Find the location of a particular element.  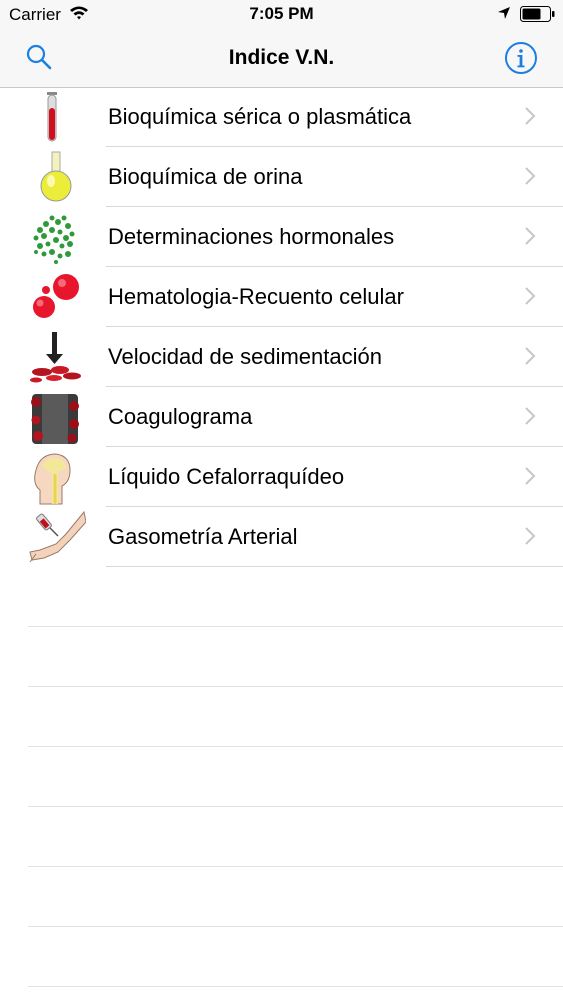

list-item-bioquimica-orina: Bioquímica de orina is located at coordinates (281, 177).